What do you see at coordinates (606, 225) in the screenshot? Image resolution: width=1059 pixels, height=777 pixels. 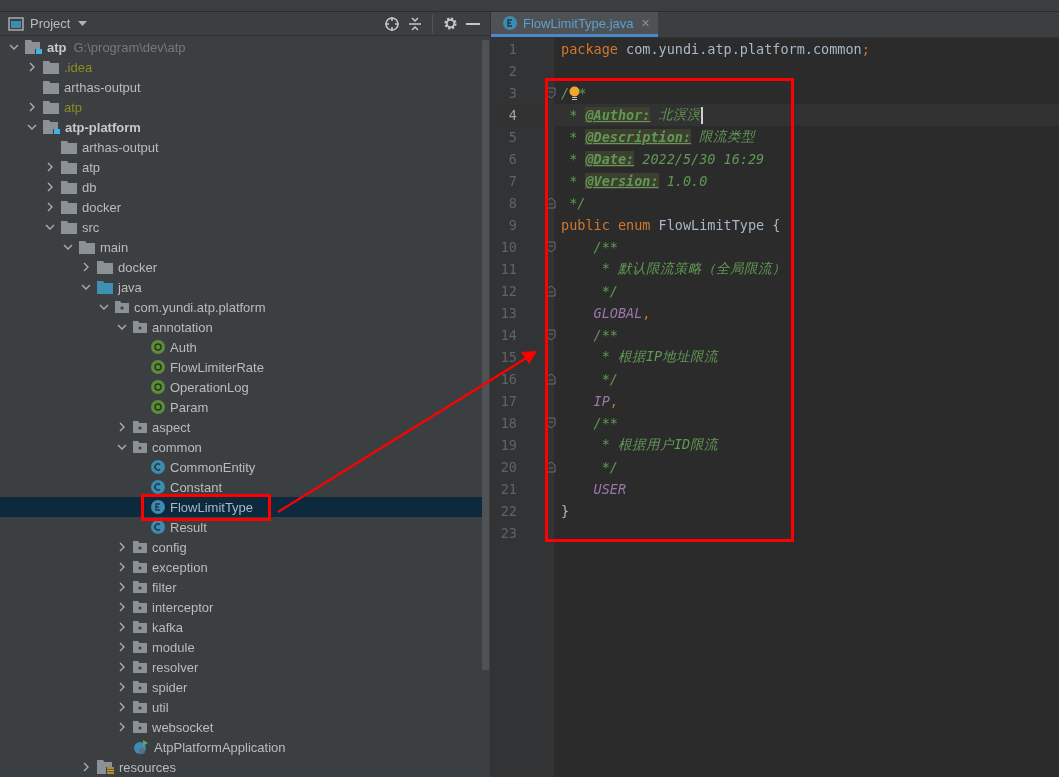 I see `code-token: public enum` at bounding box center [606, 225].